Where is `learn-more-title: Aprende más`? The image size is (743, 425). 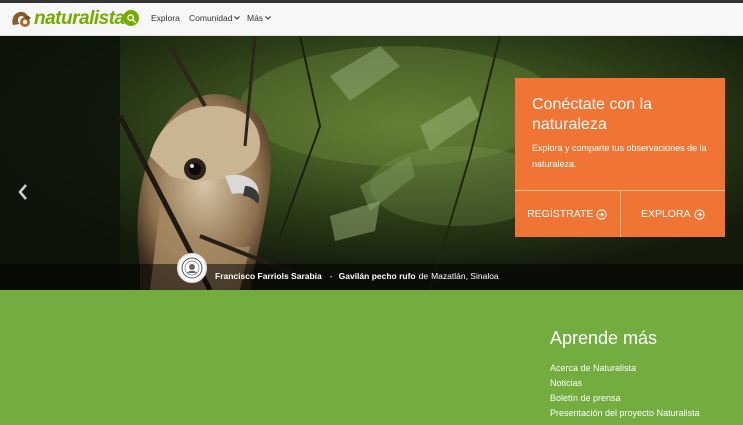 learn-more-title: Aprende más is located at coordinates (604, 338).